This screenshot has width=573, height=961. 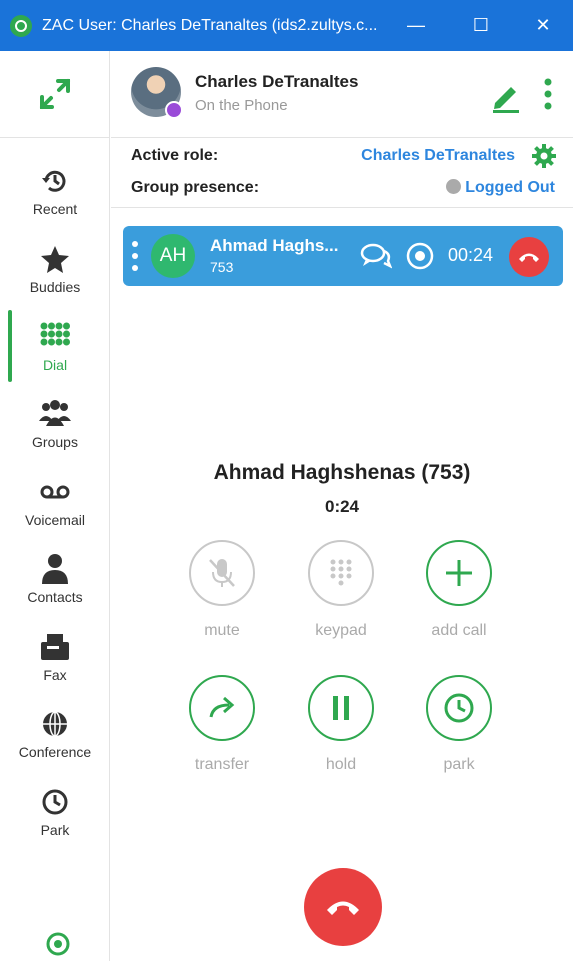 I want to click on sidebar-item-label: Buddies, so click(x=55, y=287).